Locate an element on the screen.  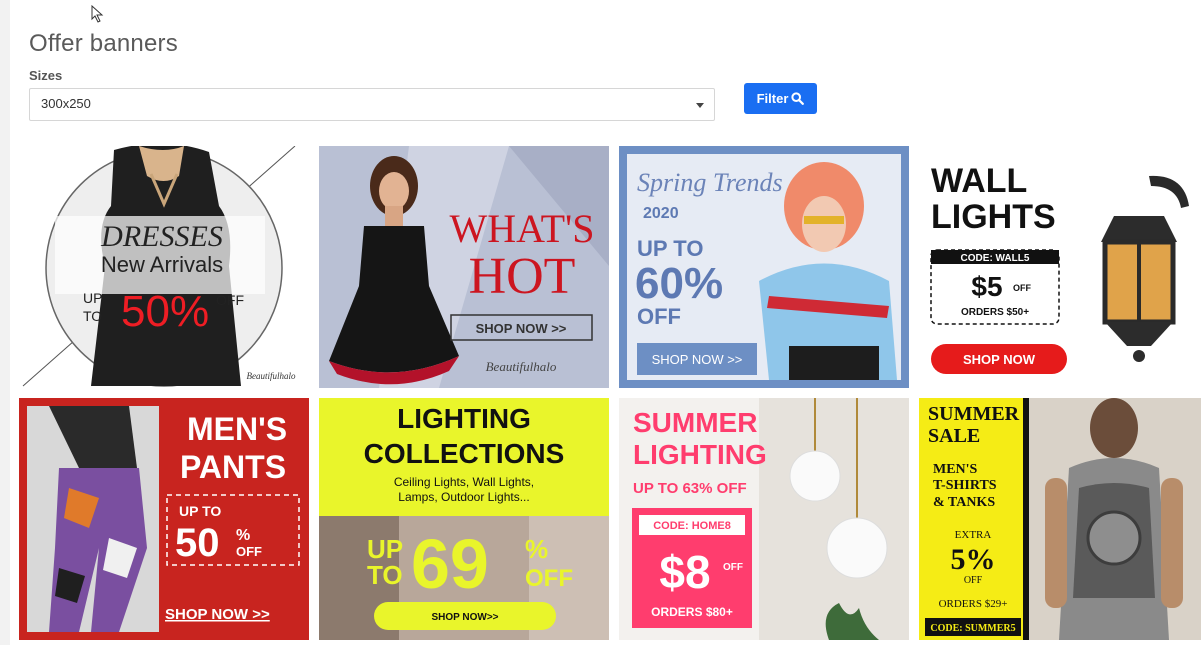
banner-headline: WHAT'S is located at coordinates (522, 228).